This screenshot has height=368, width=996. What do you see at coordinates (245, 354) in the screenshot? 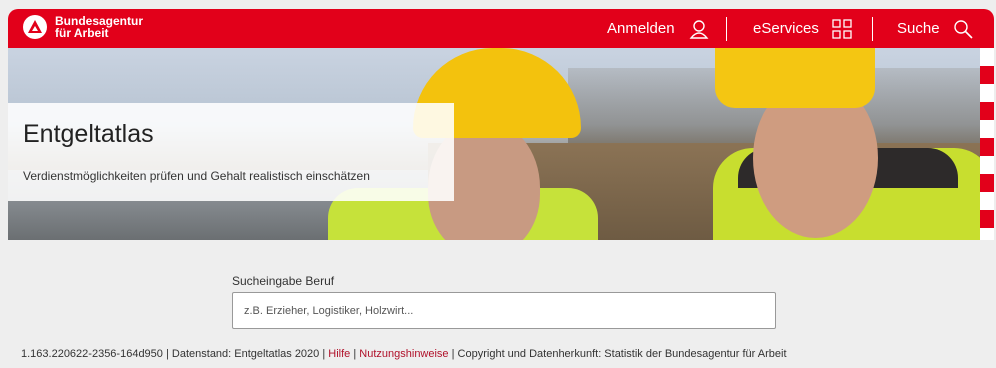
I see `datenstand-text: Datenstand: Entgeltatlas 2020` at bounding box center [245, 354].